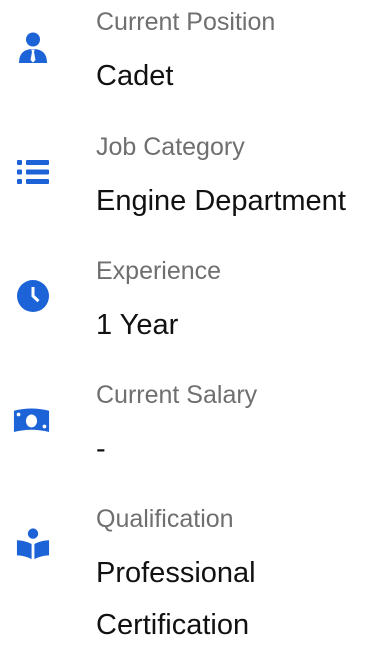 The height and width of the screenshot is (651, 390). Describe the element at coordinates (135, 76) in the screenshot. I see `detail-value: Cadet` at that location.